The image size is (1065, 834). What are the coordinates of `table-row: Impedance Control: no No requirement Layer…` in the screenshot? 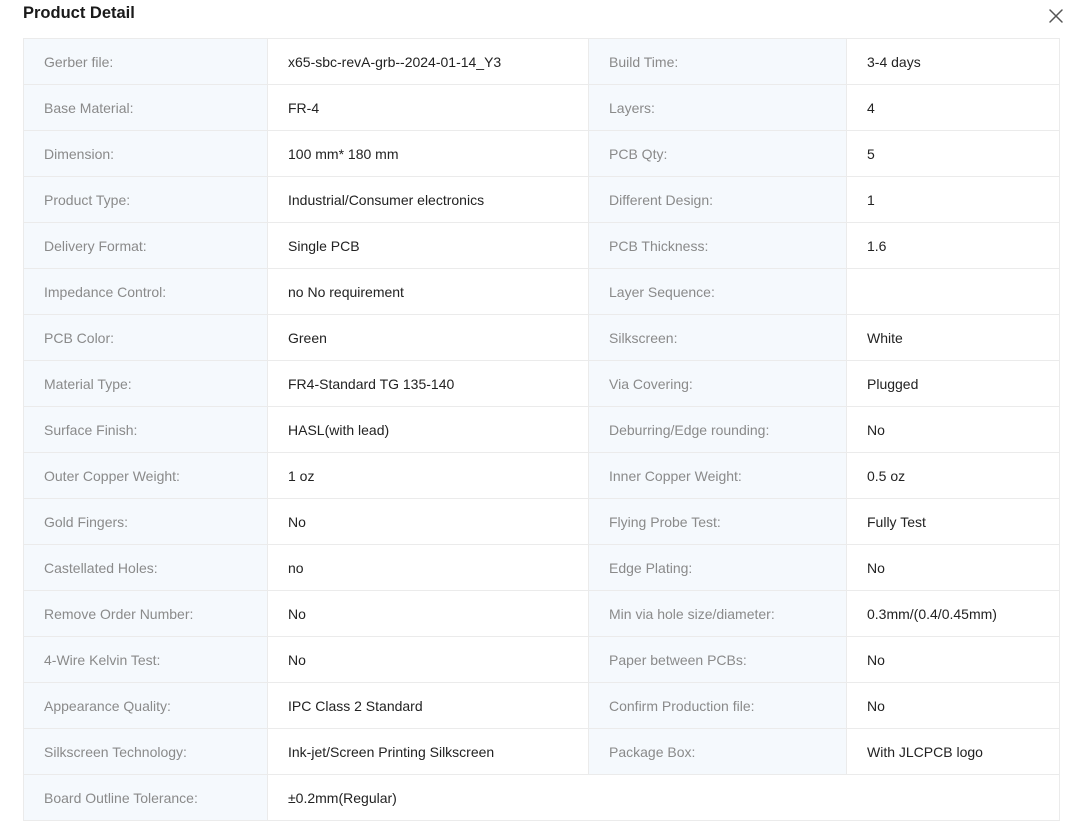 It's located at (541, 291).